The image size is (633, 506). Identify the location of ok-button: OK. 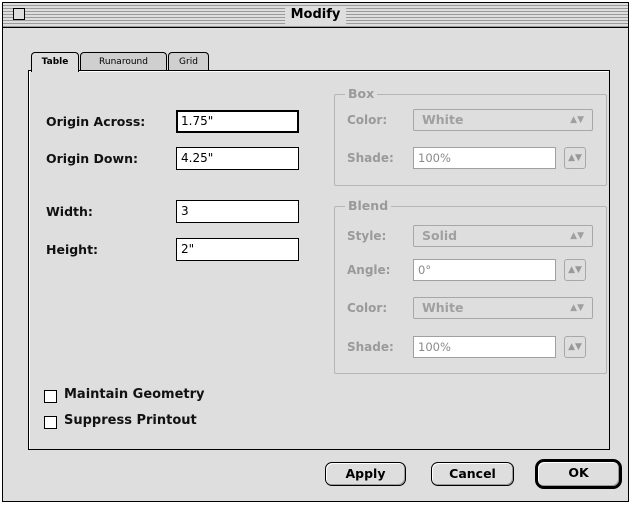
(578, 474).